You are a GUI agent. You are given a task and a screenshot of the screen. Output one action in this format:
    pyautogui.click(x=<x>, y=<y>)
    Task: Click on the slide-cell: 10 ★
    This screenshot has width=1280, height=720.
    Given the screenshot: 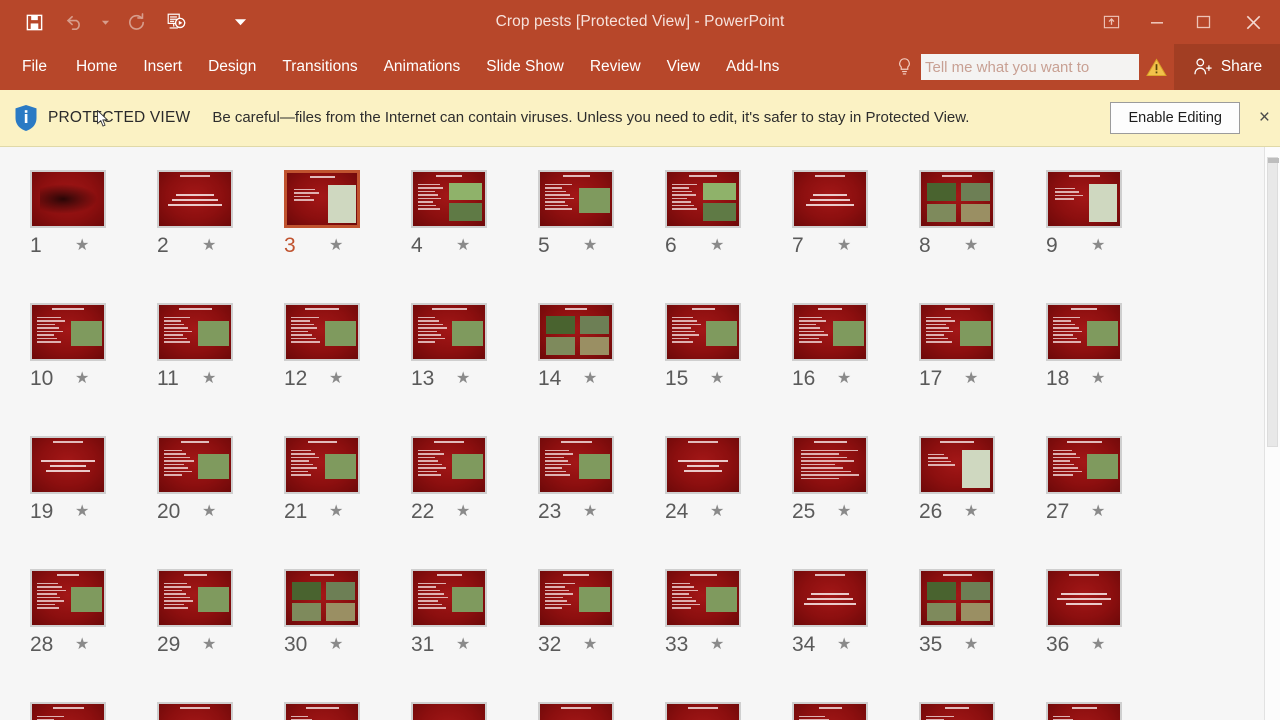 What is the action you would take?
    pyautogui.click(x=93, y=358)
    